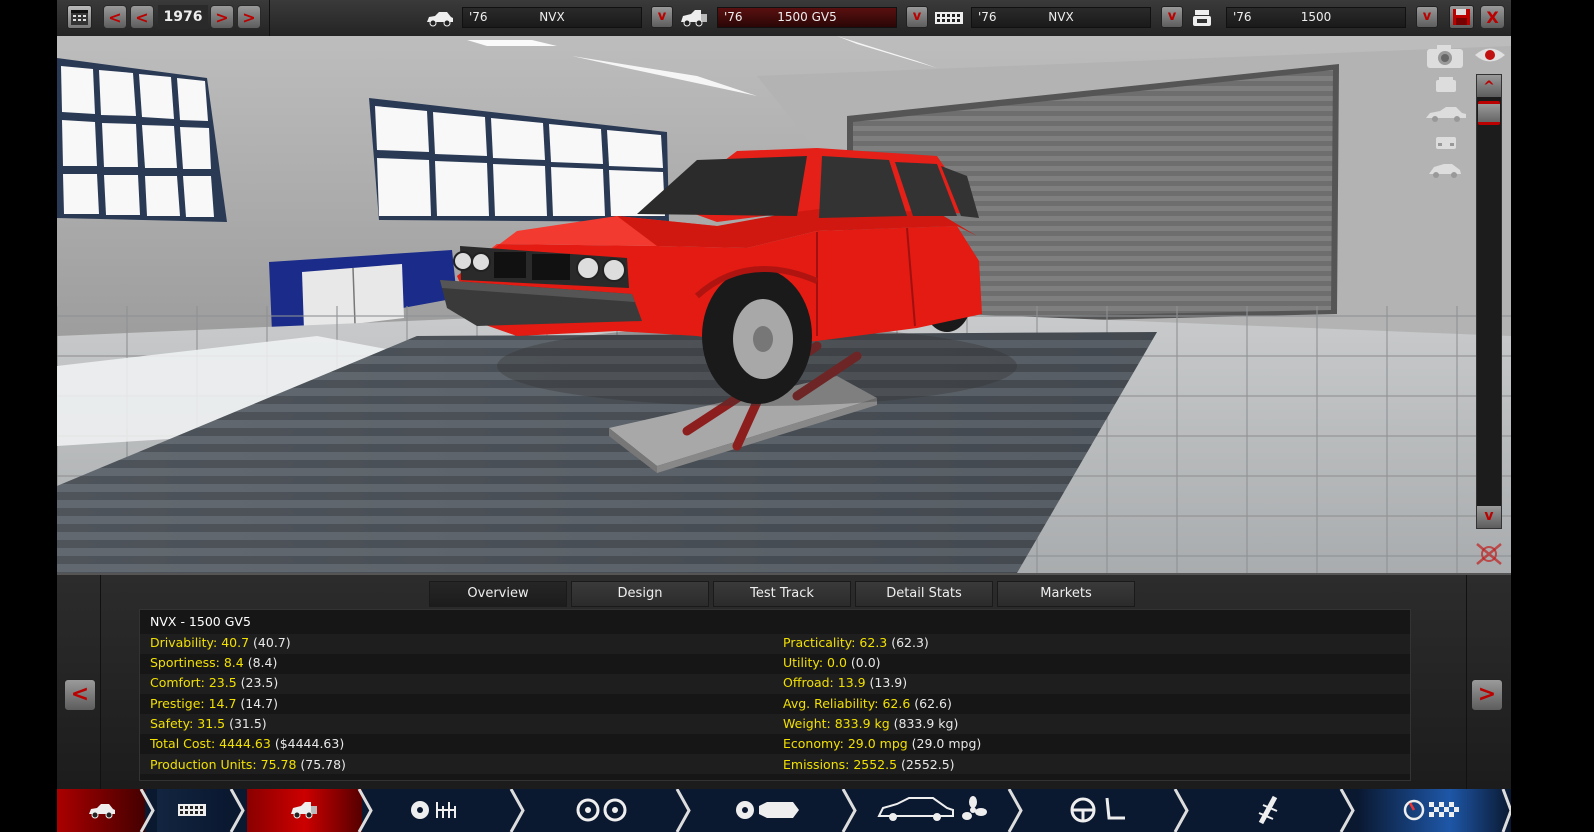  I want to click on stat-weight: Weight: 833.9 kg (833.9 kg), so click(871, 723).